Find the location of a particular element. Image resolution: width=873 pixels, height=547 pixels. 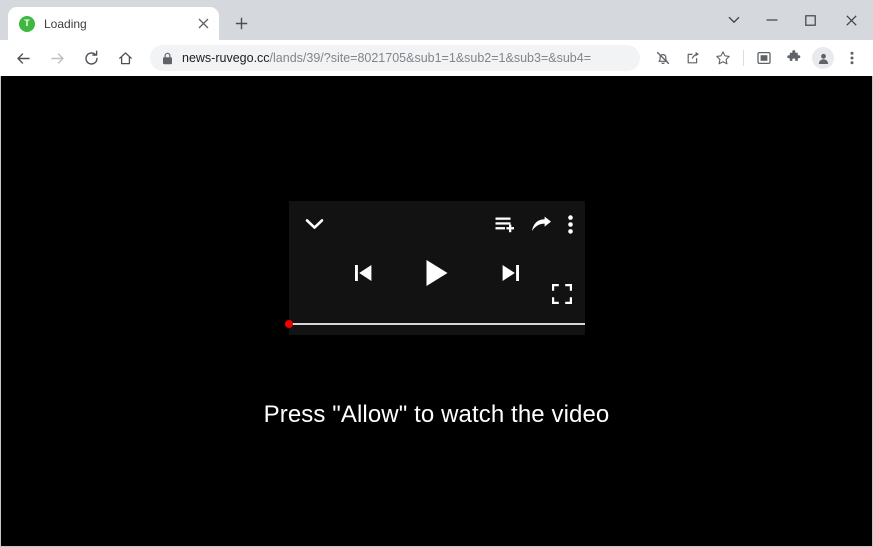

reload-button is located at coordinates (91, 58).